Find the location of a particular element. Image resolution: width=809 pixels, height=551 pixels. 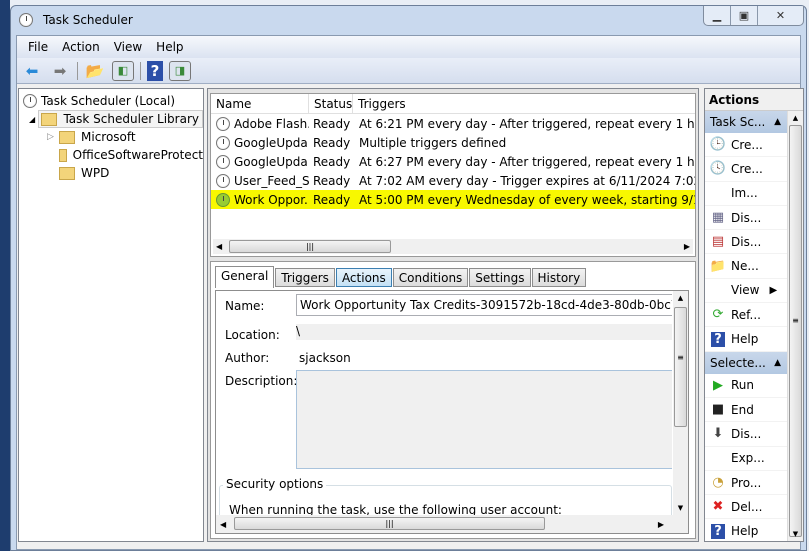

column-header-name: Name is located at coordinates (260, 103).